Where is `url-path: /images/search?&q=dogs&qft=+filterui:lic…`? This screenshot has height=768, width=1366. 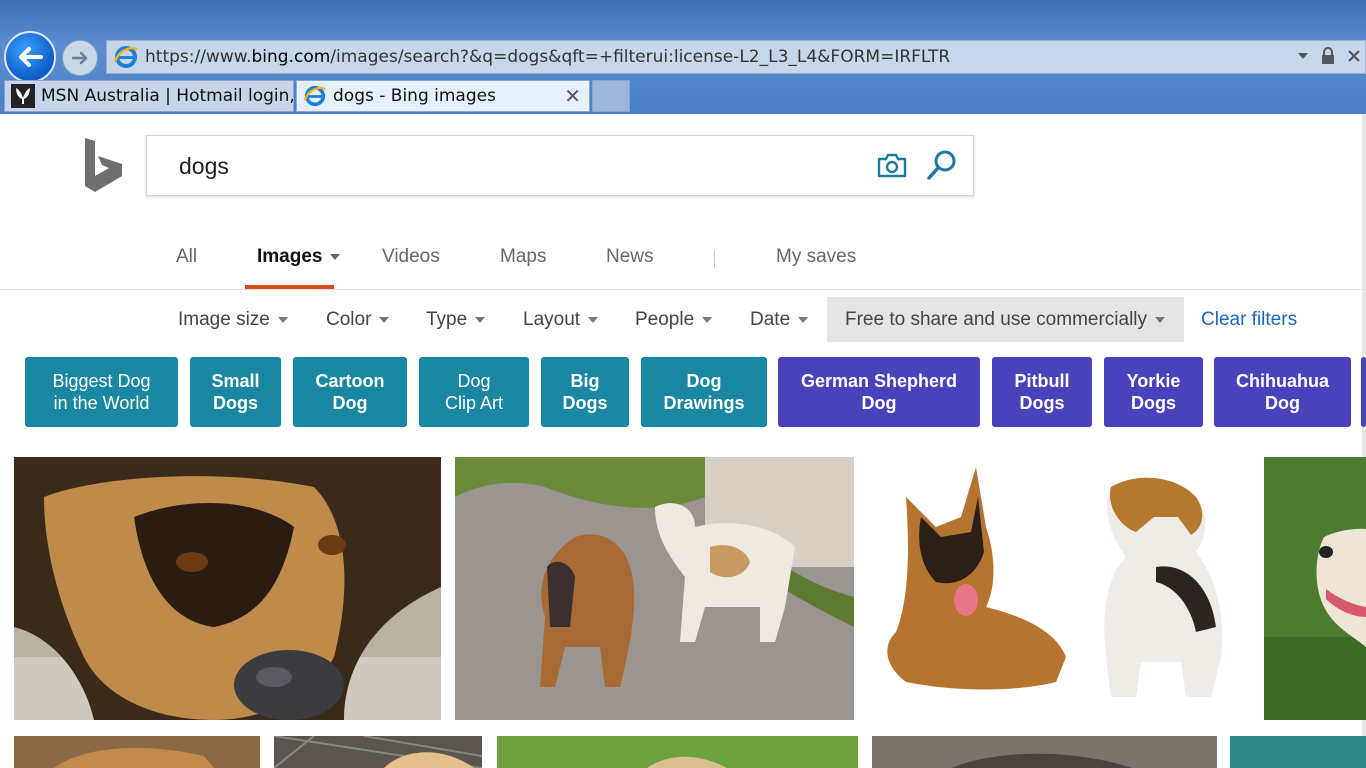
url-path: /images/search?&q=dogs&qft=+filterui:lic… is located at coordinates (640, 57).